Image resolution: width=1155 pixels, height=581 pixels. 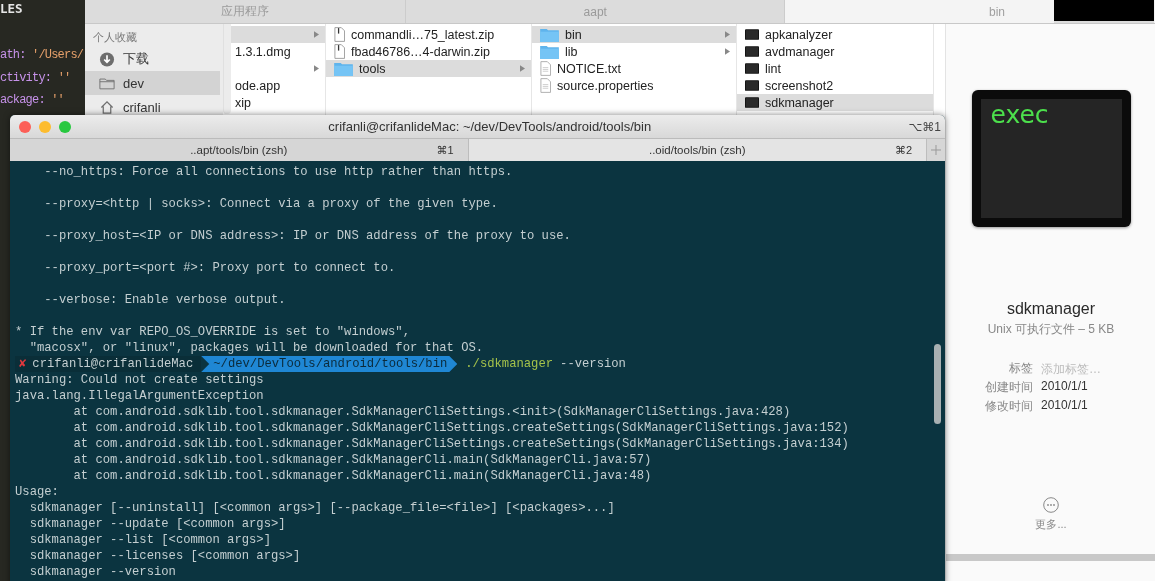 I want to click on output-line: at com.android.sdklib.tool.sdkmanager.SdkManagerCliSettings.createSettings(SdkManagerCliSettings.java:134), so click(x=461, y=444).